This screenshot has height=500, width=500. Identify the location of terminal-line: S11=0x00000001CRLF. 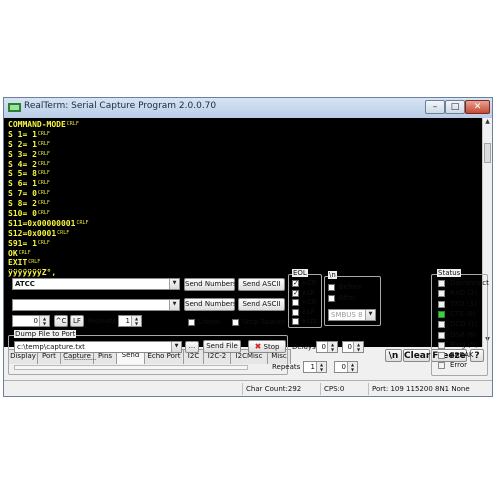
(245, 224).